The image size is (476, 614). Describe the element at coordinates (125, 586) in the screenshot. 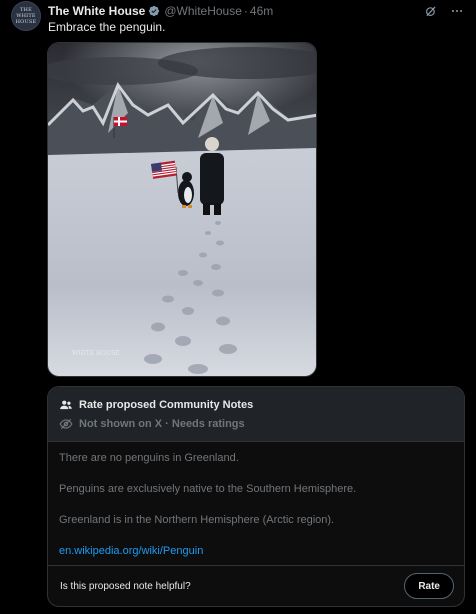

I see `helpful-question: Is this proposed note helpful?` at that location.